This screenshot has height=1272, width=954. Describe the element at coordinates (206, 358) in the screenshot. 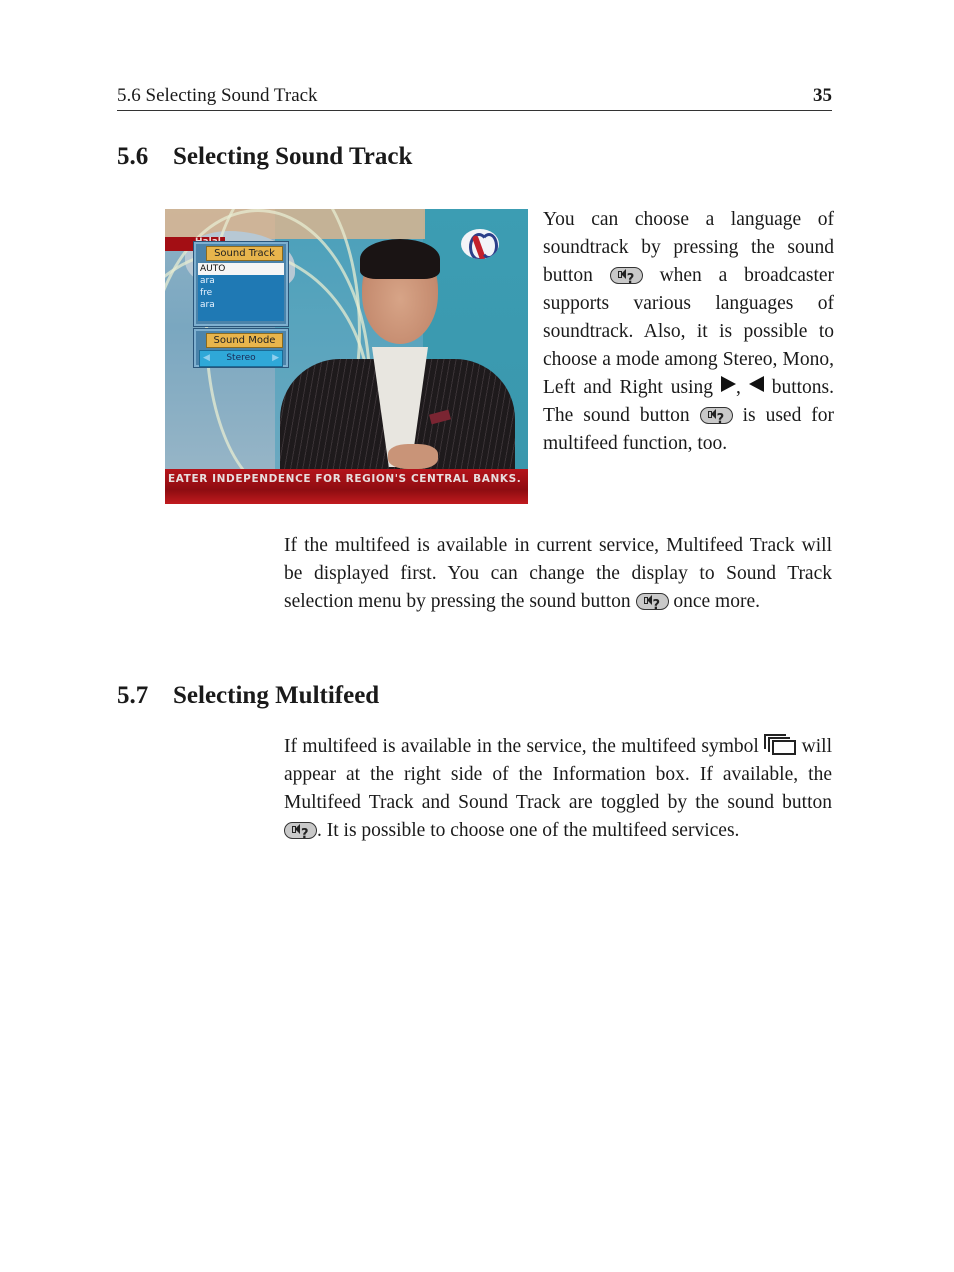

I see `left-arrow-icon: ◀` at that location.